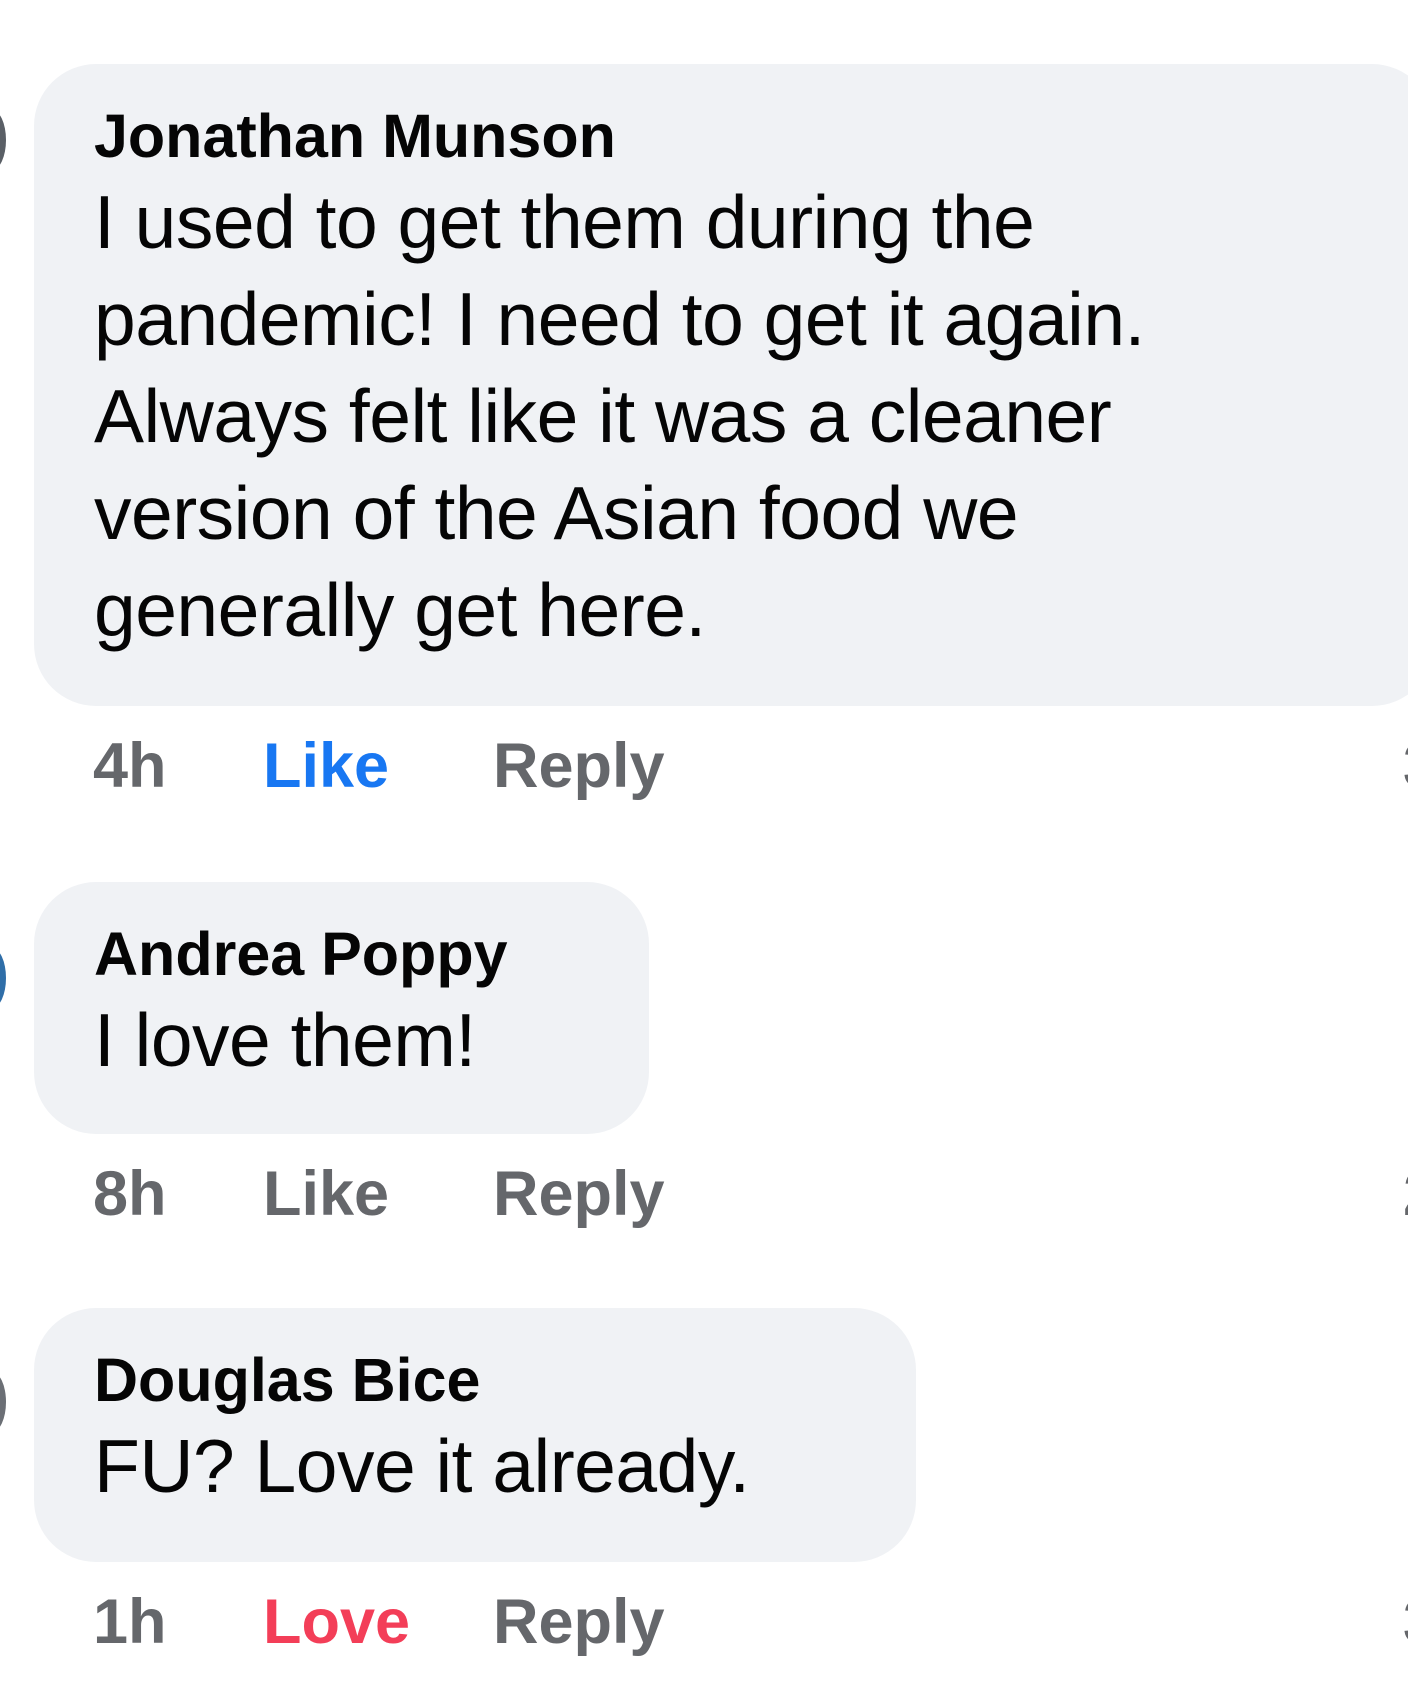  What do you see at coordinates (130, 1194) in the screenshot?
I see `comment-timestamp: 8h` at bounding box center [130, 1194].